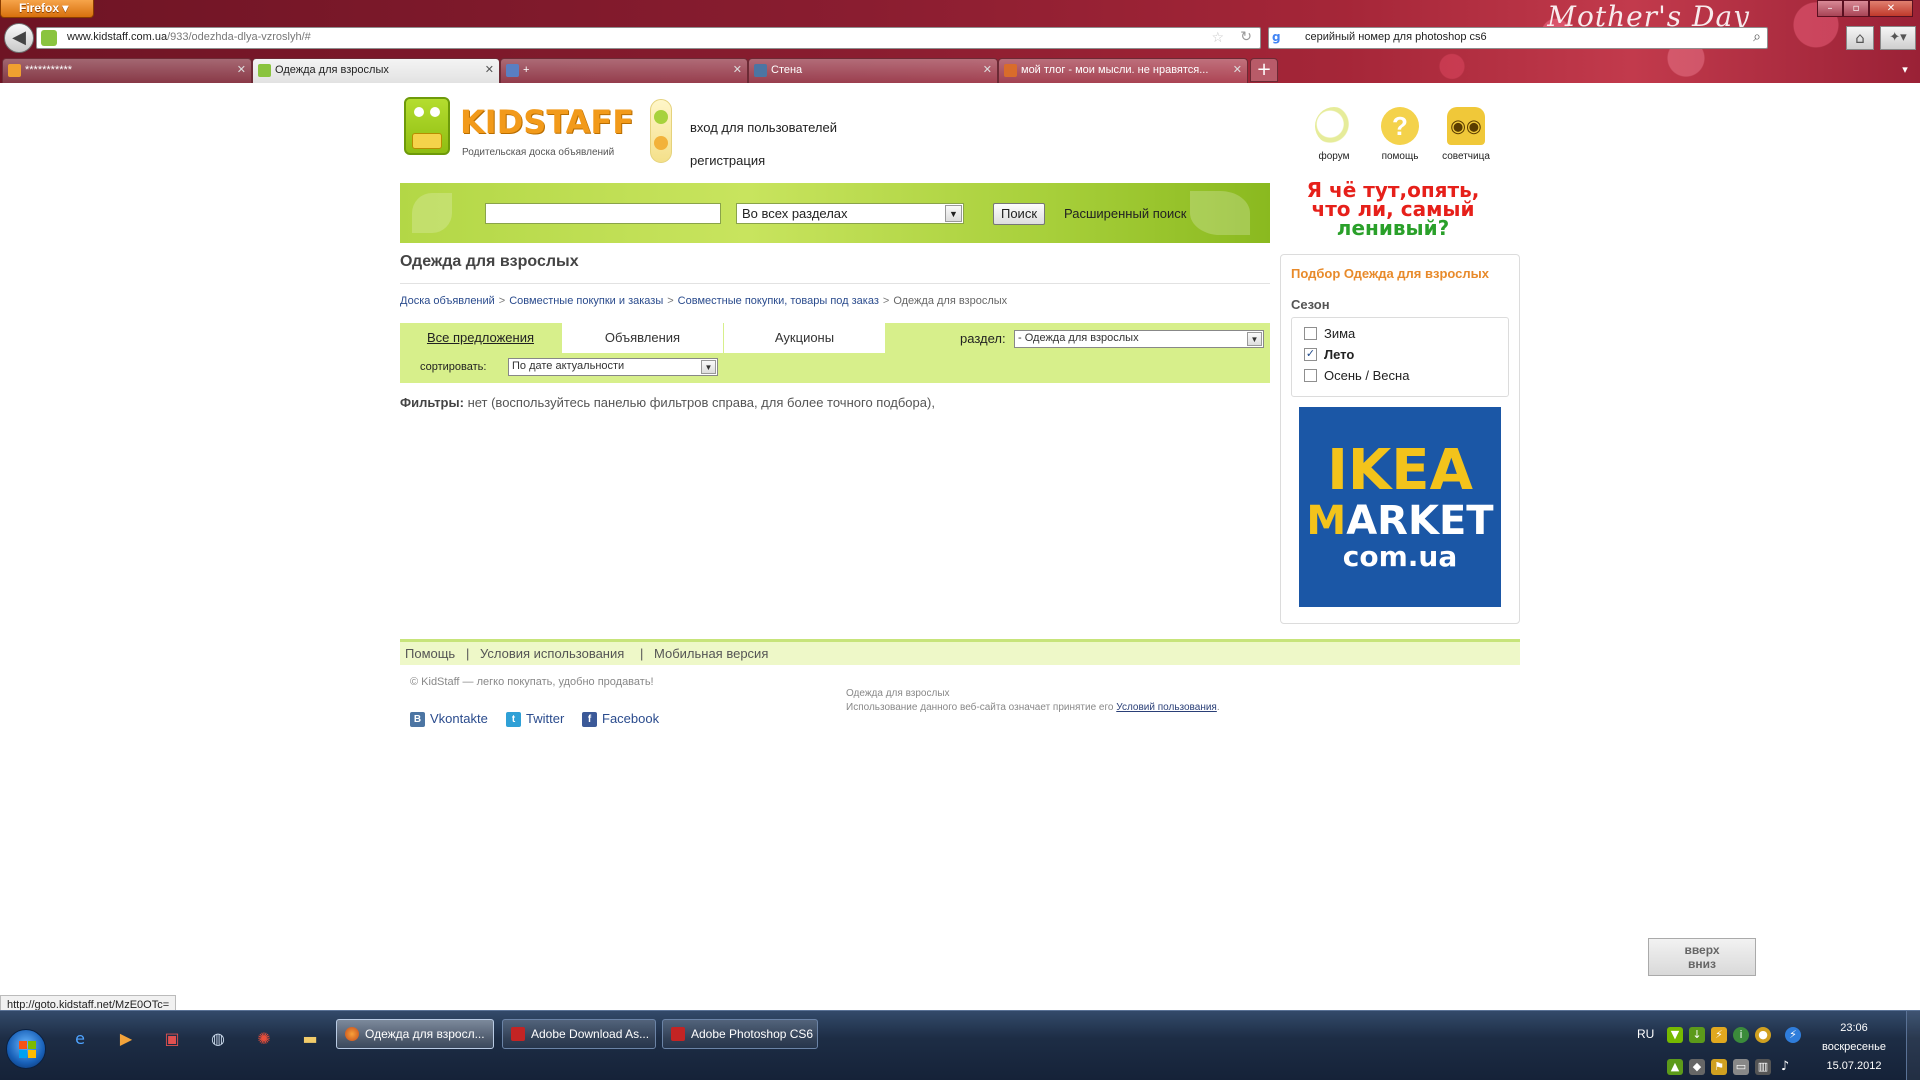 The width and height of the screenshot is (1920, 1080). What do you see at coordinates (1719, 1067) in the screenshot?
I see `flag-tray-icon: ⚑` at bounding box center [1719, 1067].